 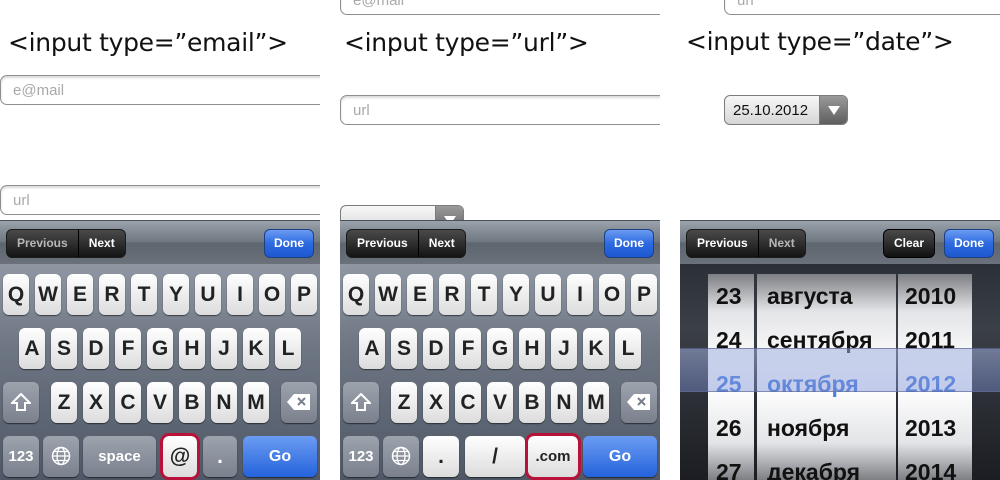 What do you see at coordinates (729, 428) in the screenshot?
I see `day-item: 26` at bounding box center [729, 428].